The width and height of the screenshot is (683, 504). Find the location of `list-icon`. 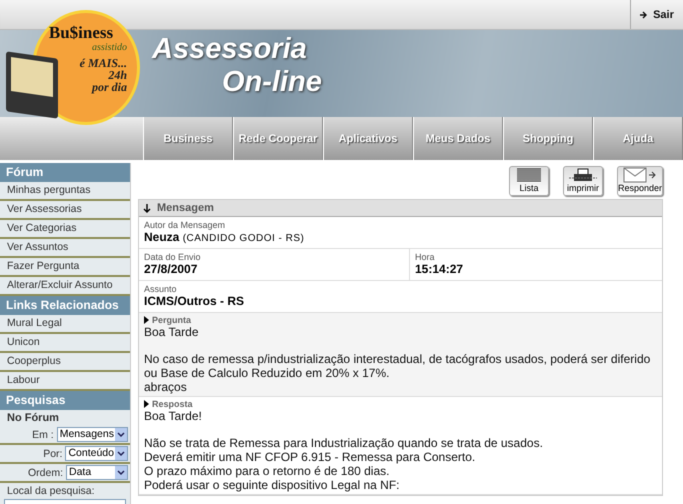

list-icon is located at coordinates (529, 175).